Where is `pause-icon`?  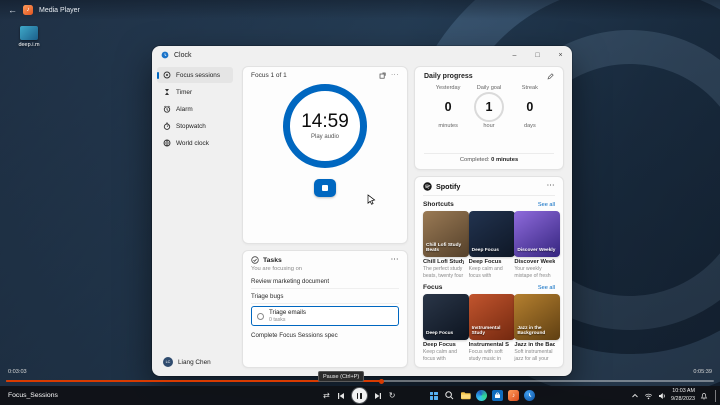
pause-icon is located at coordinates (357, 395).